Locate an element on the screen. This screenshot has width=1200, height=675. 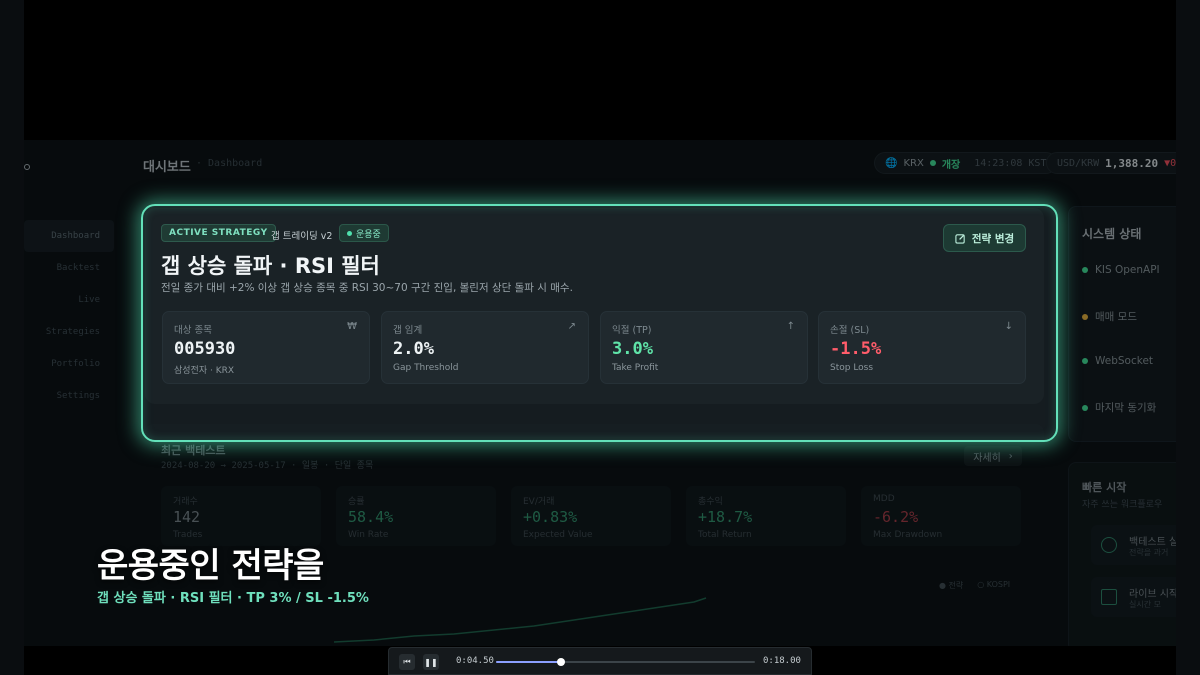
skip-back-icon: ⏮ is located at coordinates (407, 661).